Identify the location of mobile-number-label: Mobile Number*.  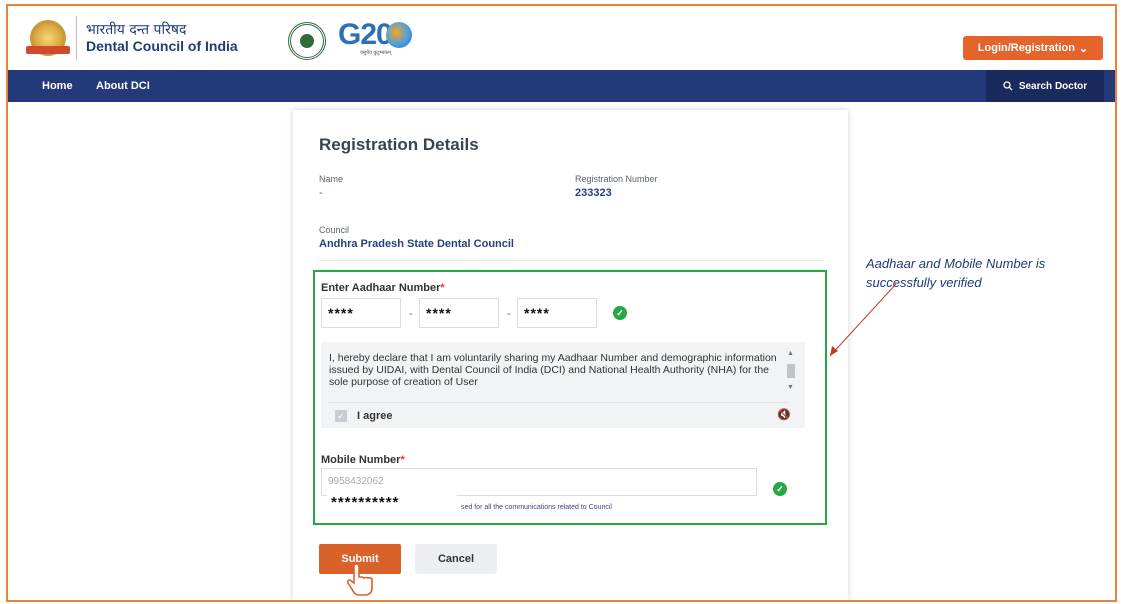
(363, 460).